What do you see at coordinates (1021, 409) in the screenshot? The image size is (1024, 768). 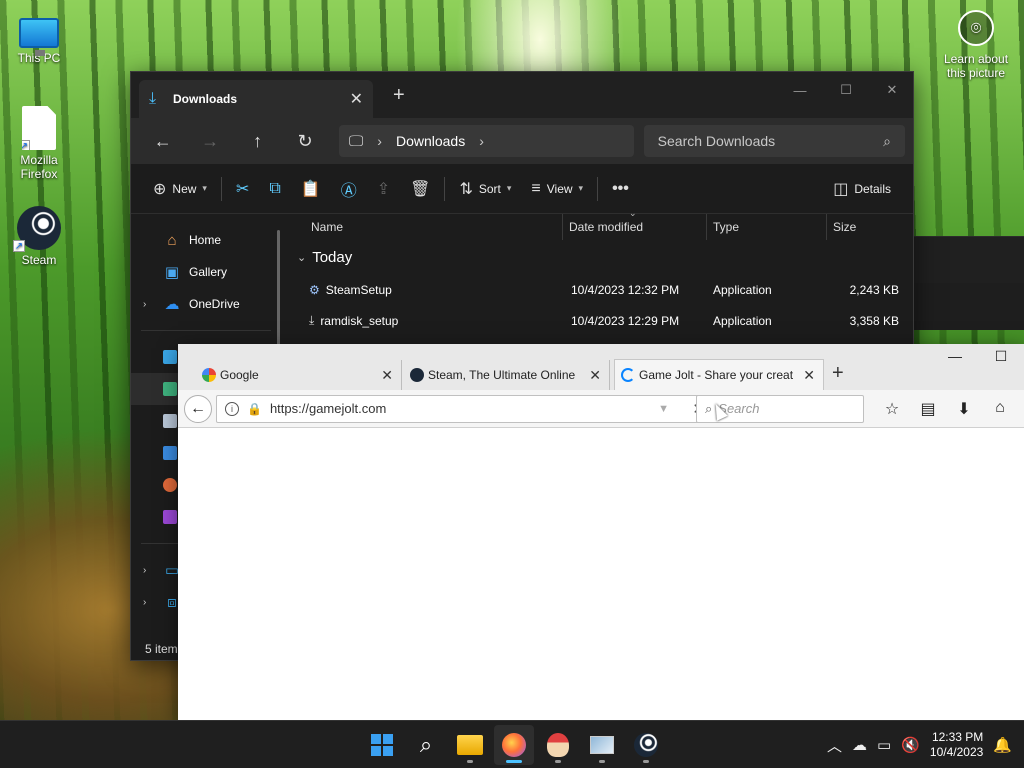 I see `pocket-icon: ◘` at bounding box center [1021, 409].